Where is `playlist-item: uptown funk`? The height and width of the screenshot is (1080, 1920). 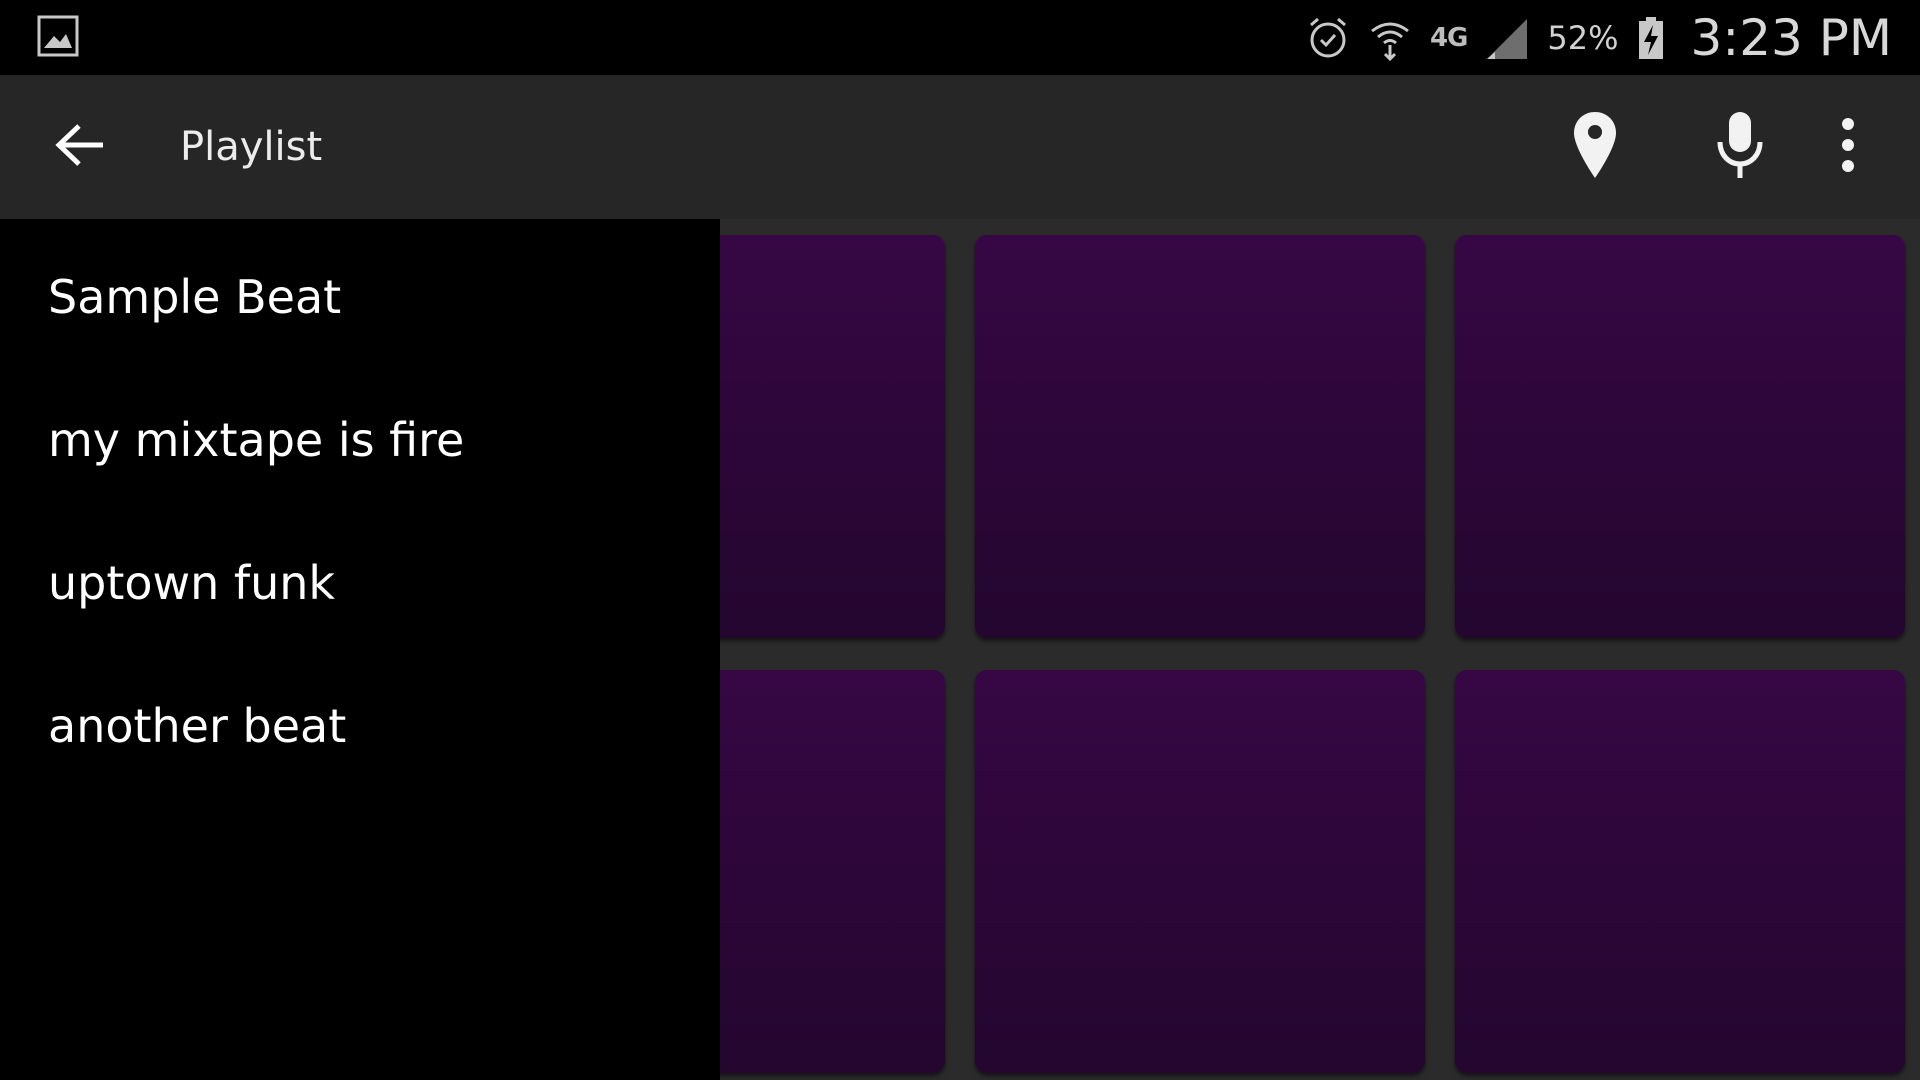
playlist-item: uptown funk is located at coordinates (360, 583).